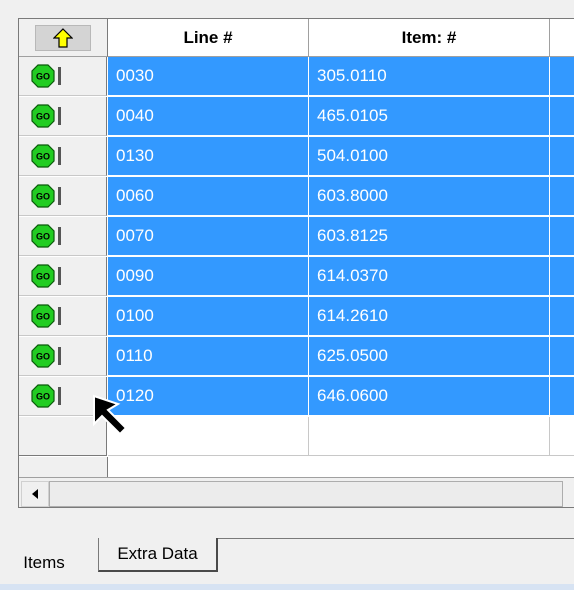 The image size is (574, 590). What do you see at coordinates (208, 116) in the screenshot?
I see `line-number-cell: 0040` at bounding box center [208, 116].